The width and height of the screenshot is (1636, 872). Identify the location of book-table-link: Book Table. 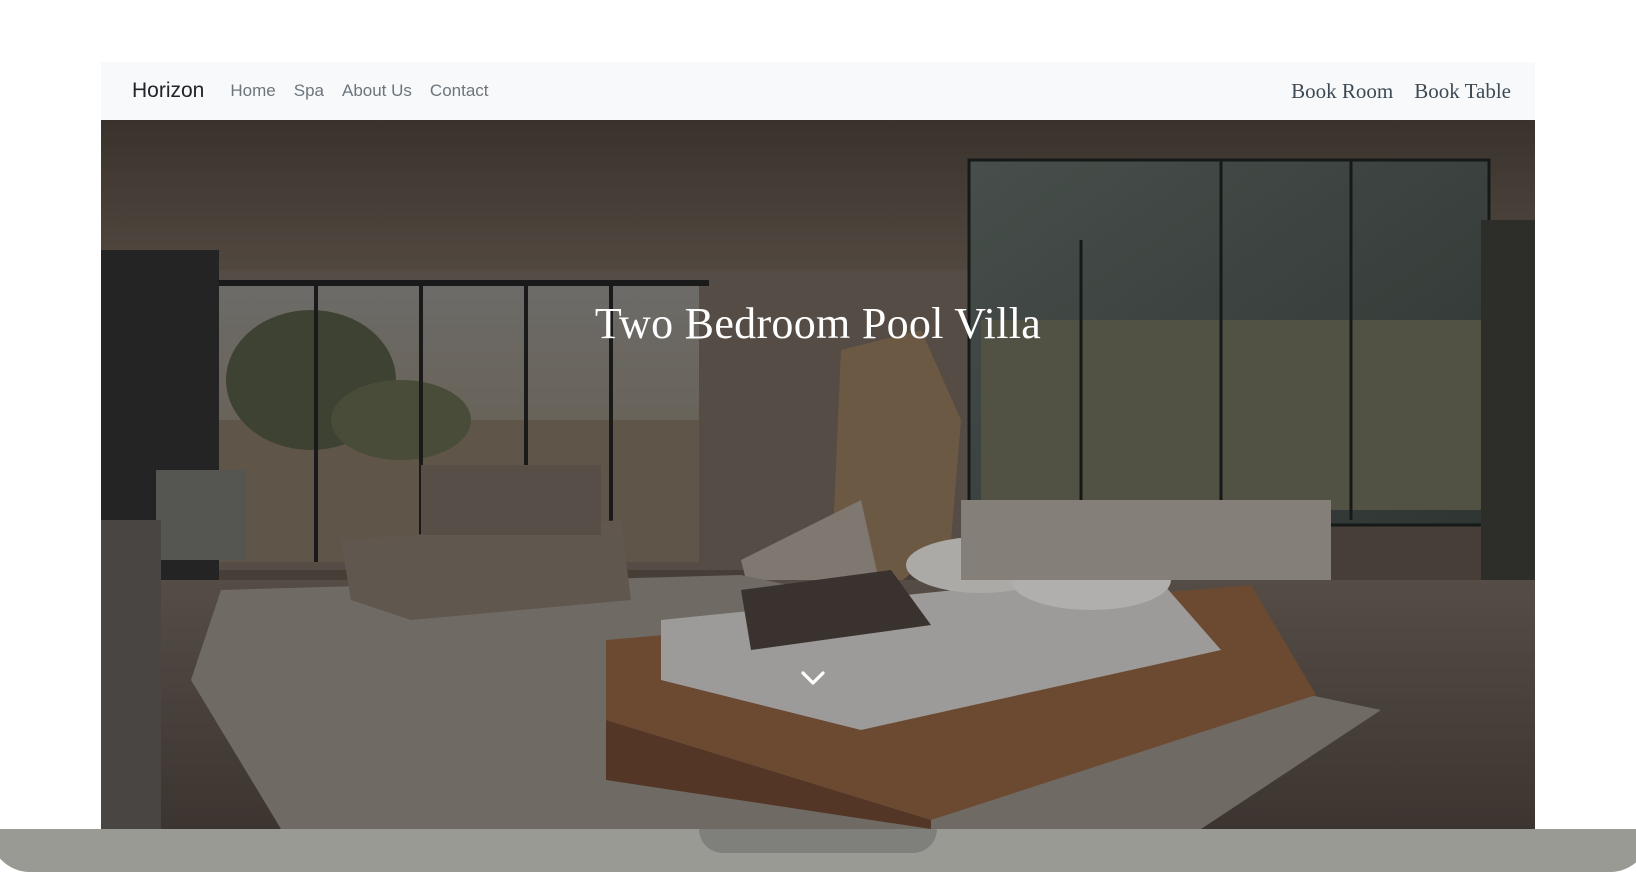
(1462, 91).